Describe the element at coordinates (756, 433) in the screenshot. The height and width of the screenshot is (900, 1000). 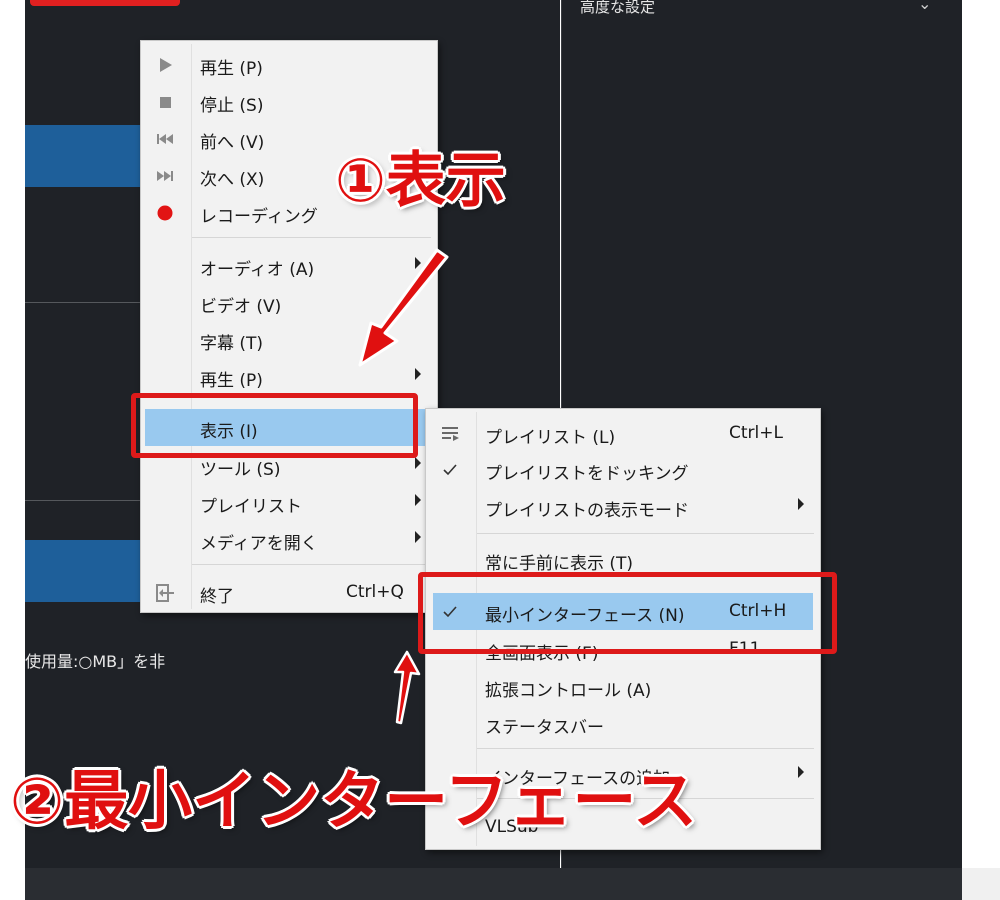
I see `submenu-item-shortcut: Ctrl+L` at that location.